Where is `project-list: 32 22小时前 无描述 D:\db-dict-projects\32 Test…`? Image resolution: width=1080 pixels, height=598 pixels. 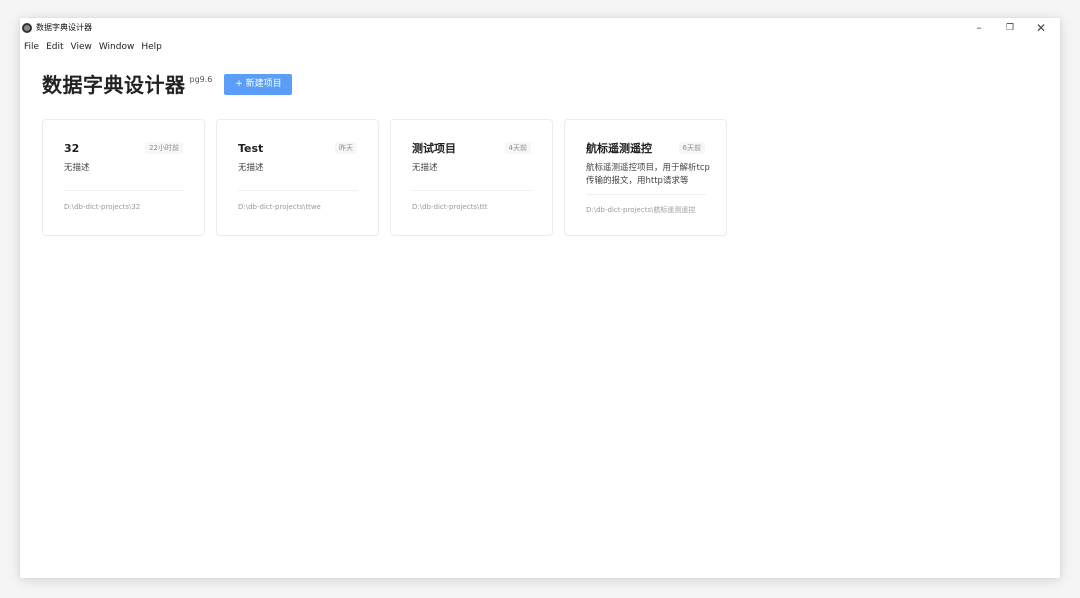 project-list: 32 22小时前 无描述 D:\db-dict-projects\32 Test… is located at coordinates (390, 177).